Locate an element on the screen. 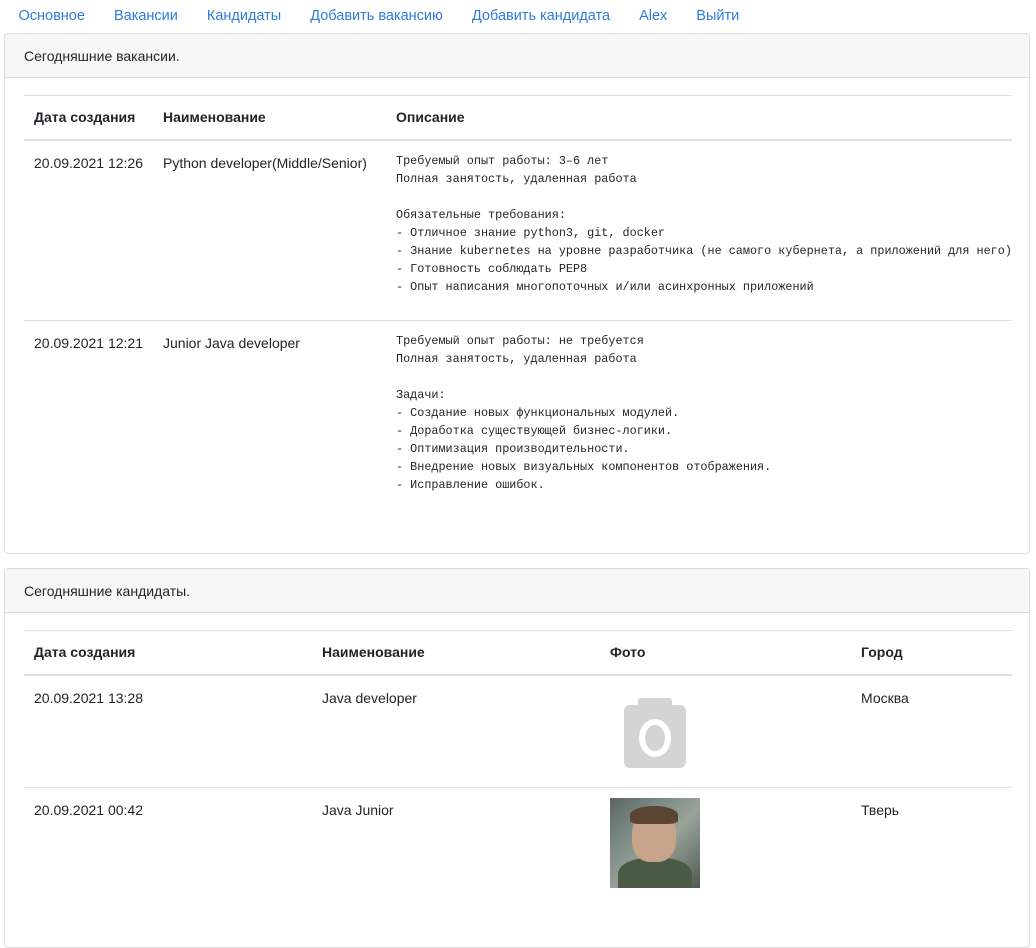  candidate-name: Java developer is located at coordinates (369, 697).